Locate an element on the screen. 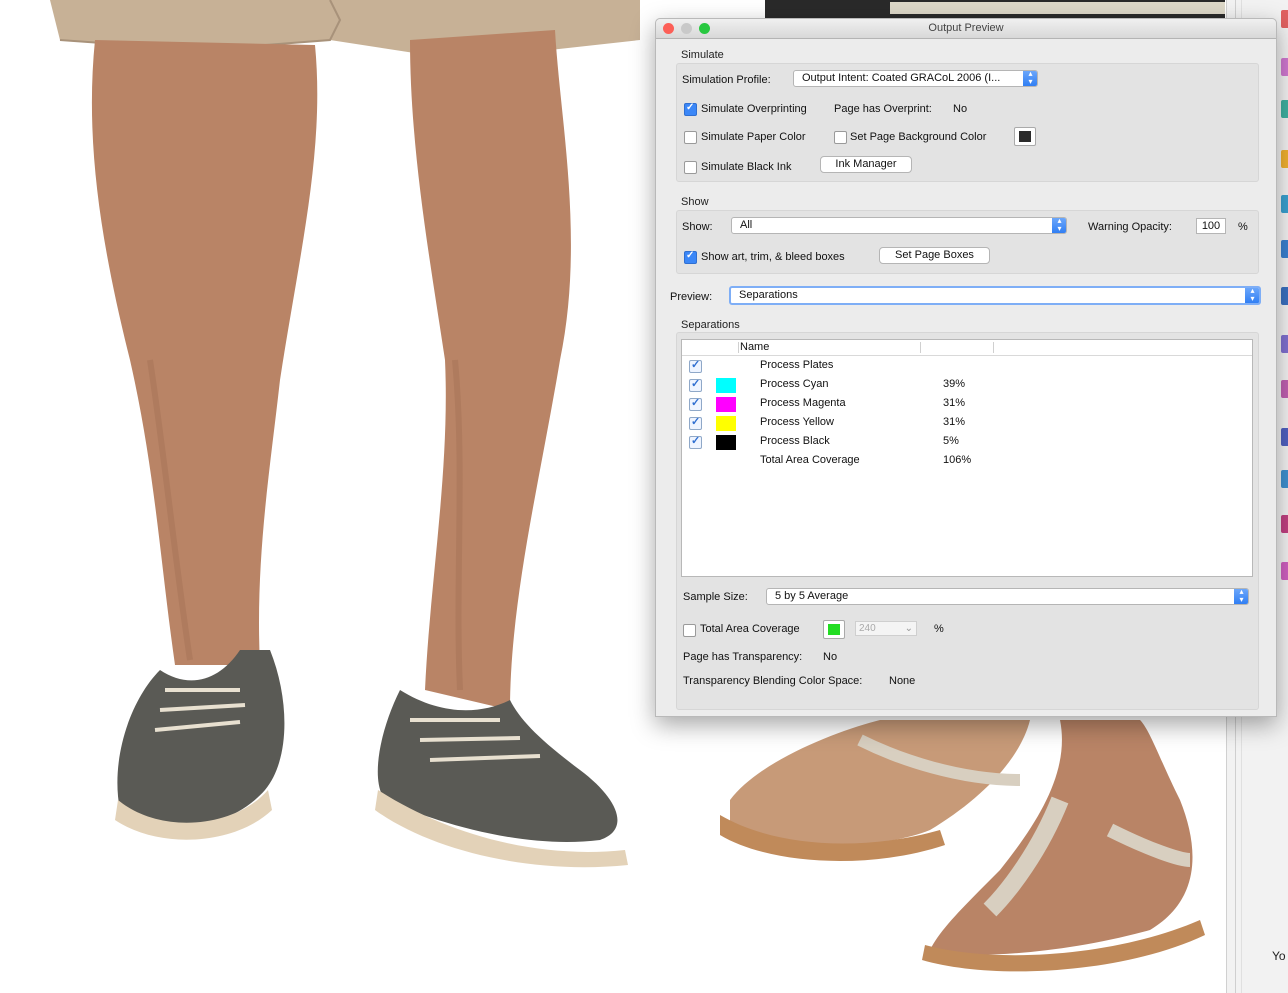 The height and width of the screenshot is (993, 1288). separation-name: Process Yellow is located at coordinates (797, 422).